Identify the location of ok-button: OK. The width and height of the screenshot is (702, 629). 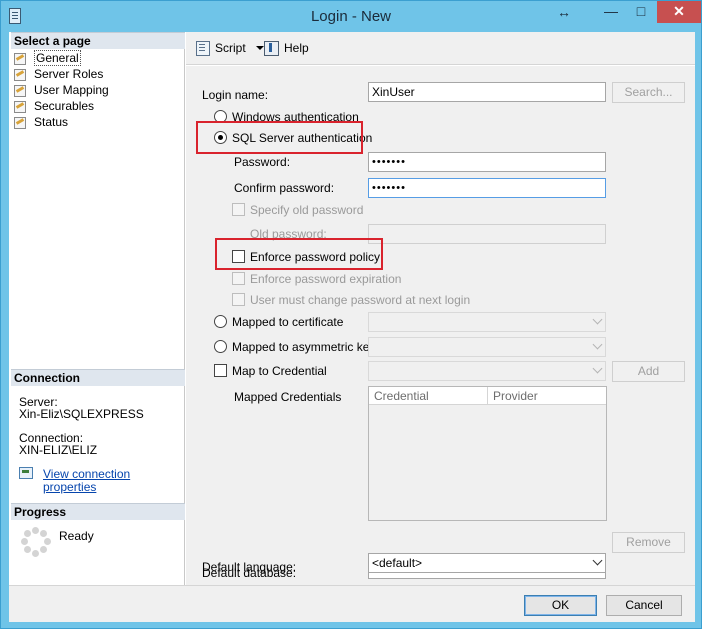
(560, 605).